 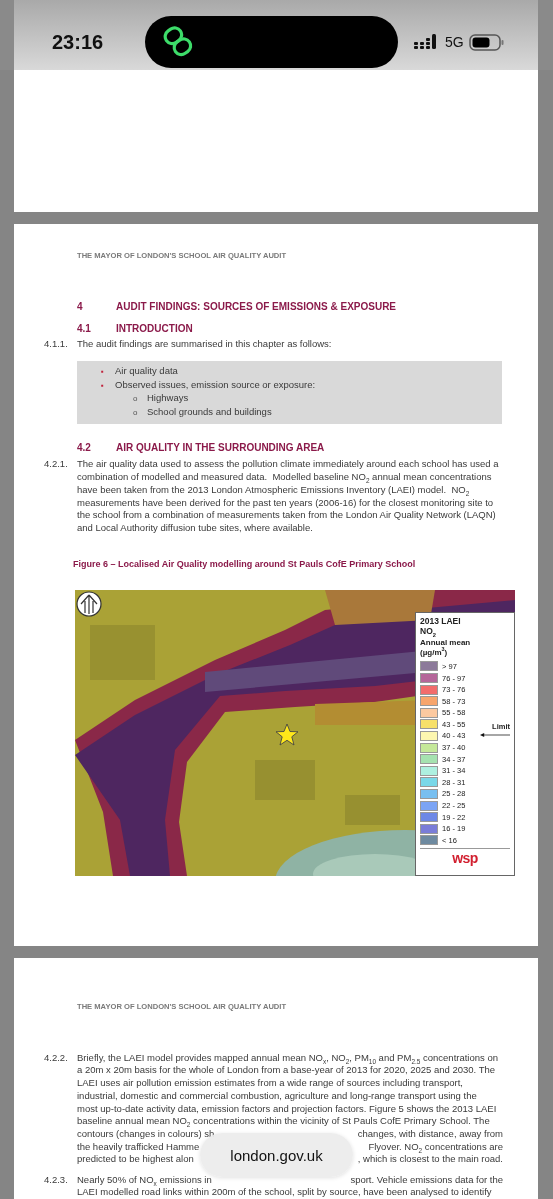 What do you see at coordinates (287, 734) in the screenshot?
I see `star-icon` at bounding box center [287, 734].